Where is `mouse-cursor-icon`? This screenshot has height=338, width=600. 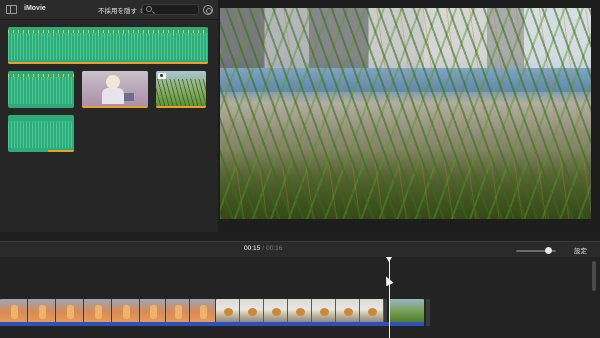
mouse-cursor-icon is located at coordinates (388, 280).